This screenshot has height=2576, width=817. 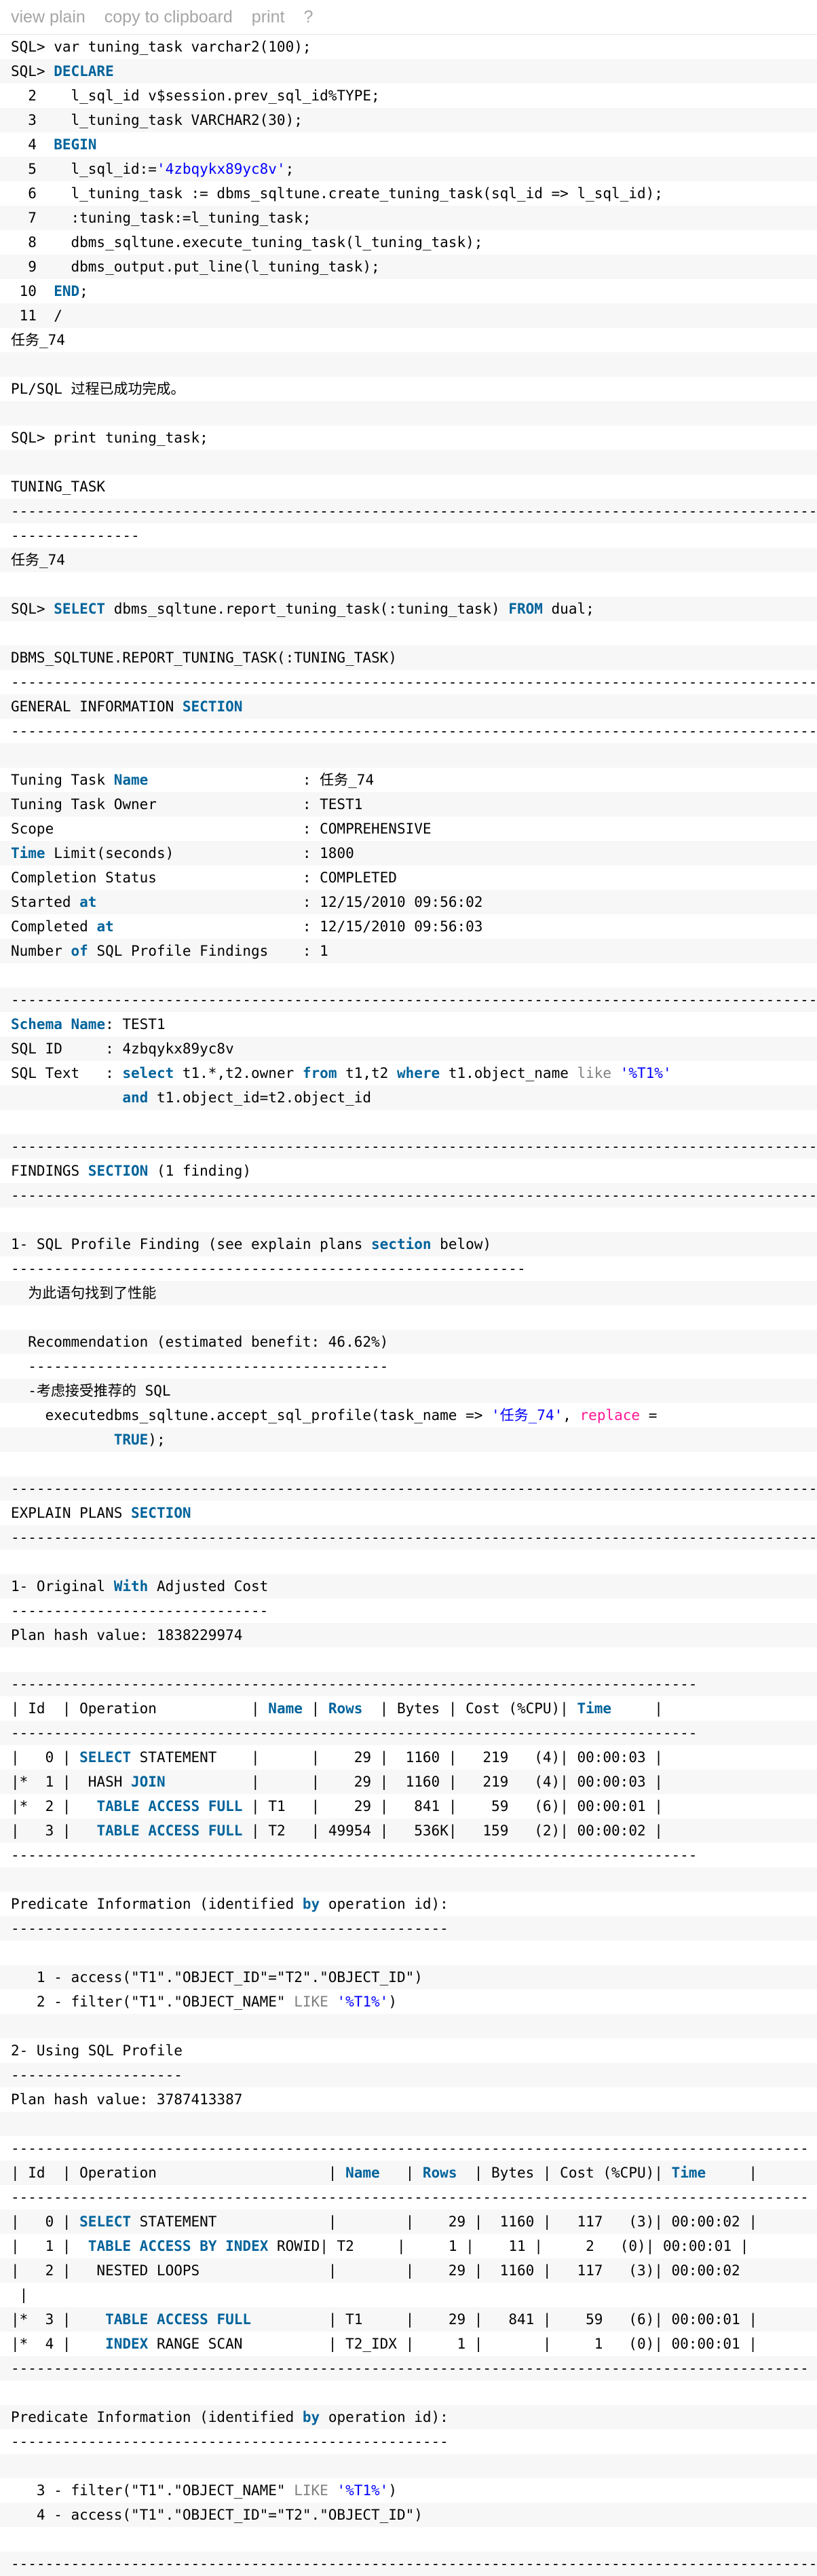 I want to click on code-line: |, so click(x=19, y=2295).